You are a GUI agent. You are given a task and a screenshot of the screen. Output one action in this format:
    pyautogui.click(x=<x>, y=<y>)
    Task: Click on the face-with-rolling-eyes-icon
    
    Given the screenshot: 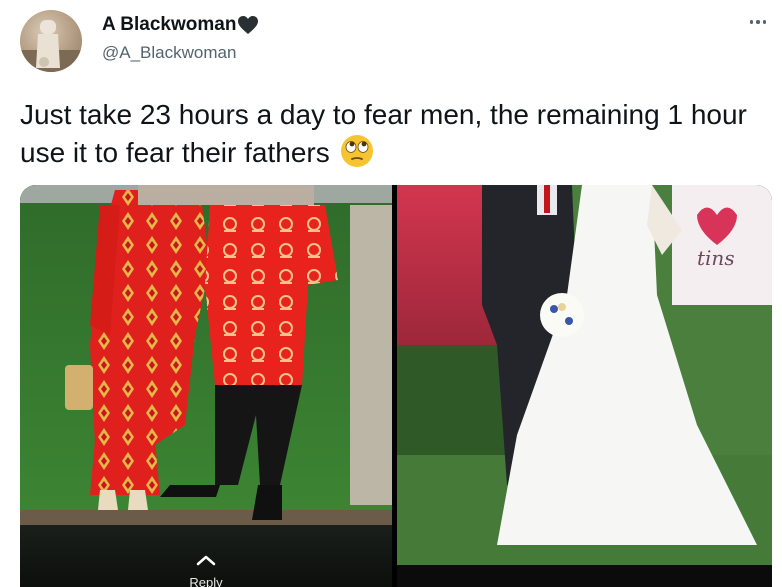 What is the action you would take?
    pyautogui.click(x=357, y=151)
    